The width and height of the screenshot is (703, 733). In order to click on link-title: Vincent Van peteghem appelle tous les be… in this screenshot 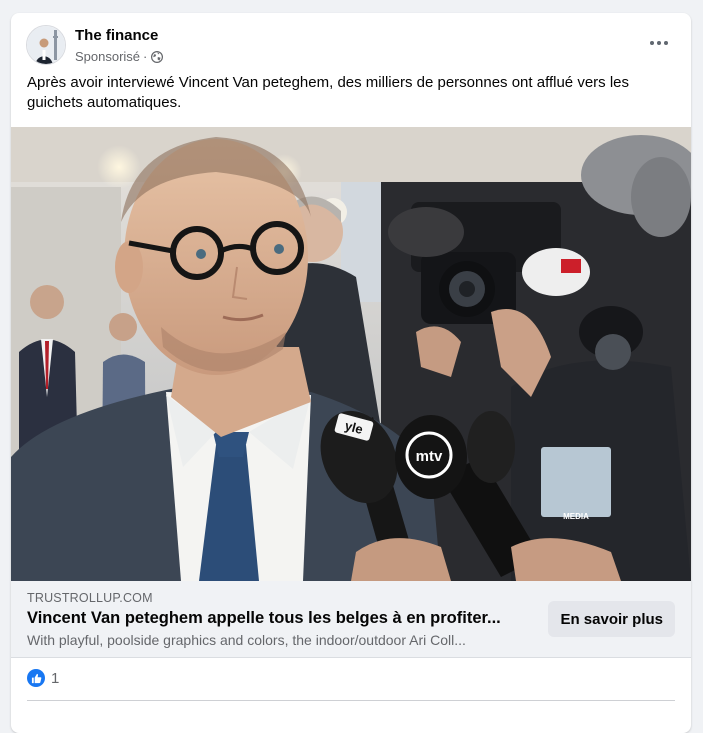, I will do `click(277, 618)`.